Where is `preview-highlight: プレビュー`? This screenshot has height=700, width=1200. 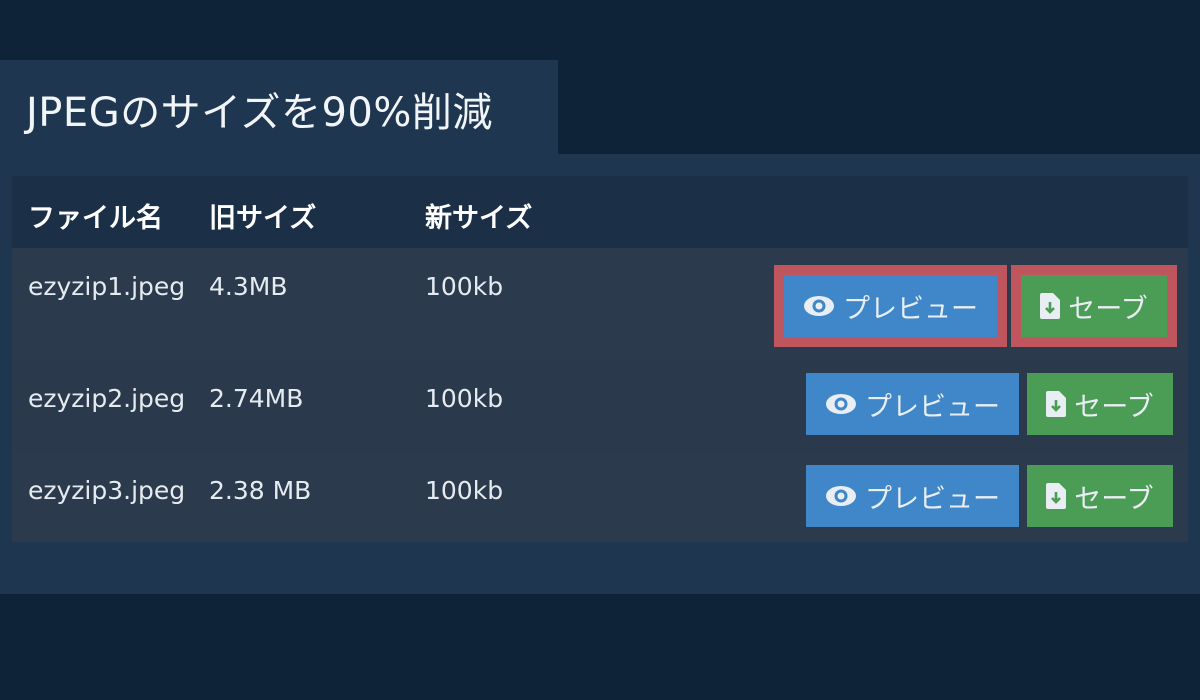
preview-highlight: プレビュー is located at coordinates (890, 306).